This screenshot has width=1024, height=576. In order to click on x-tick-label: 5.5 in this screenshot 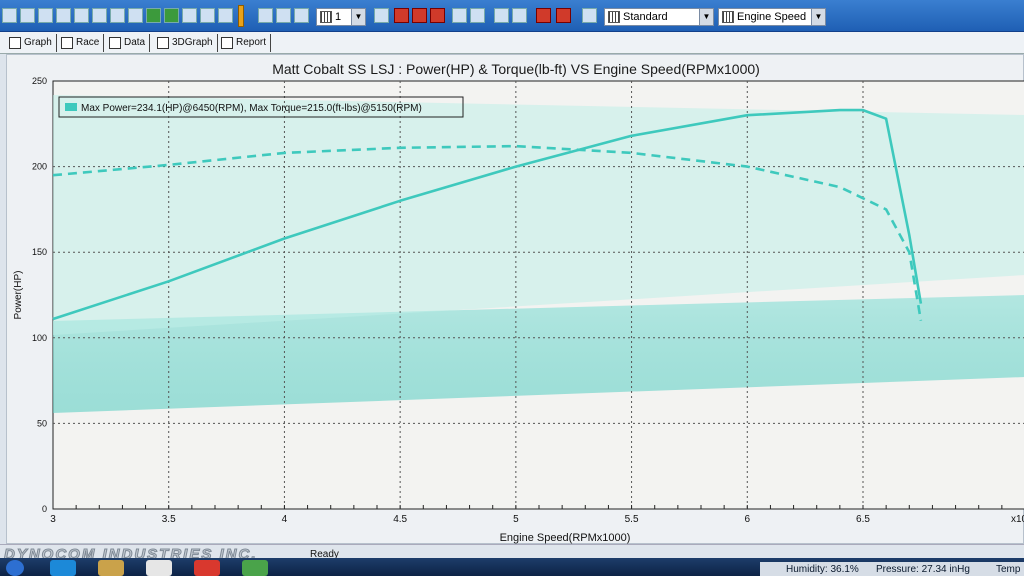, I will do `click(632, 519)`.